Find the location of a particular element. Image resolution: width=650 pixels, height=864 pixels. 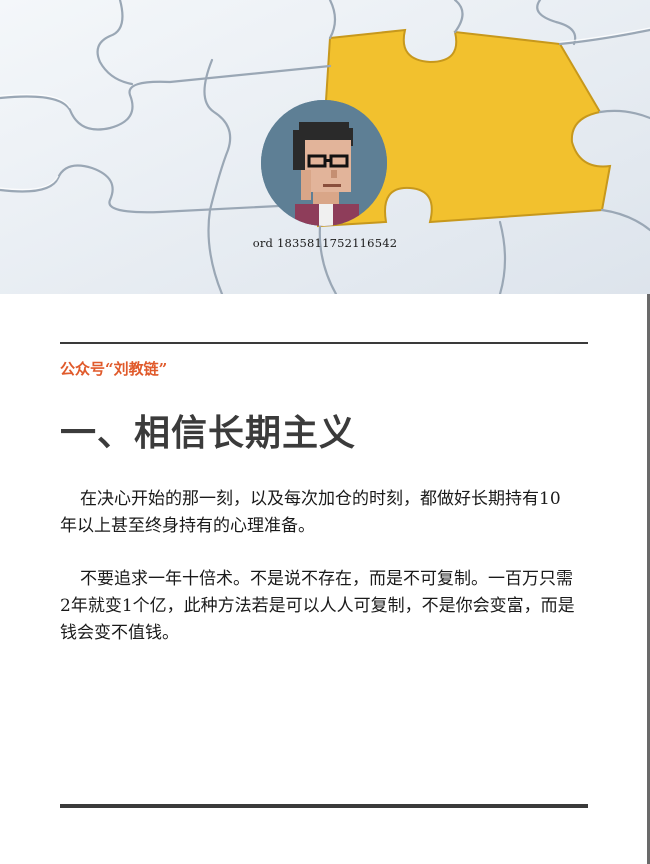

section-heading: 一、相信长期主义 is located at coordinates (208, 433).